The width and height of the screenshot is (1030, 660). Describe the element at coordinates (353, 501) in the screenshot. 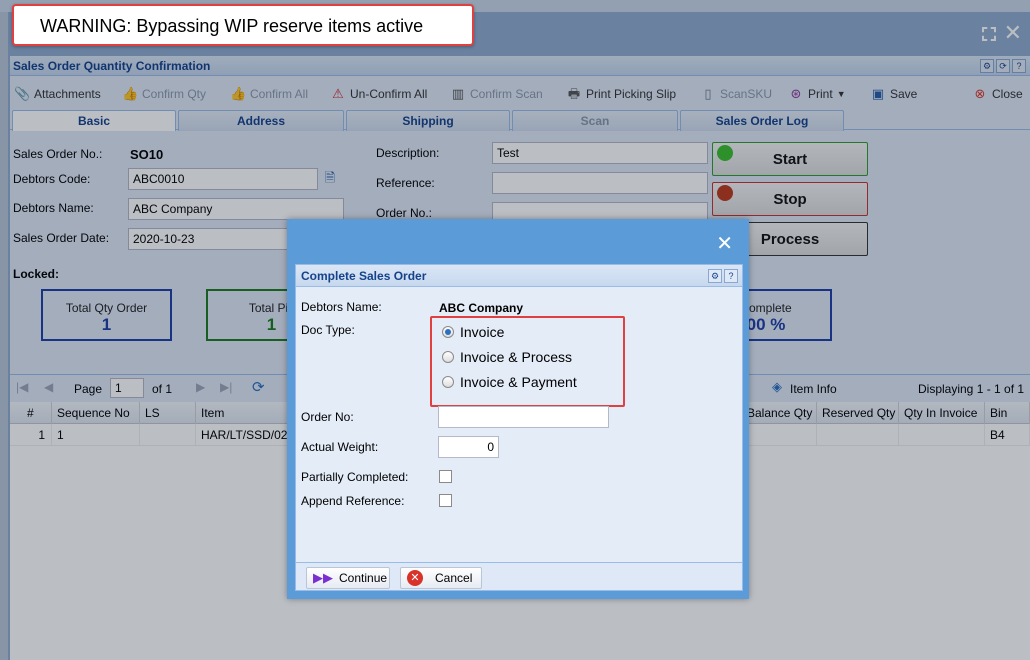

I see `append-reference-label: Append Reference:` at that location.